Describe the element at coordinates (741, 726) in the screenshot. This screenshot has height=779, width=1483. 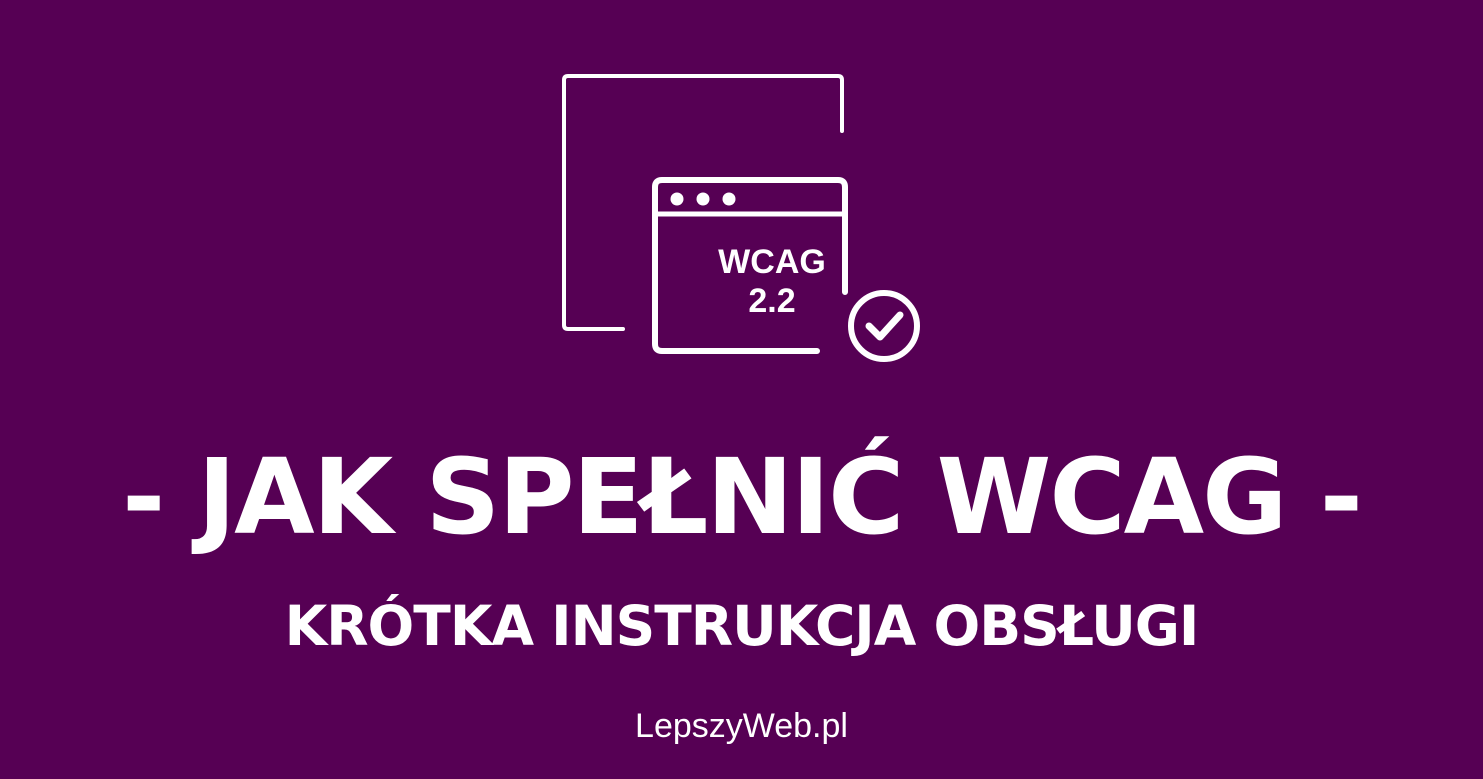
I see `site-link: LepszyWeb.pl` at that location.